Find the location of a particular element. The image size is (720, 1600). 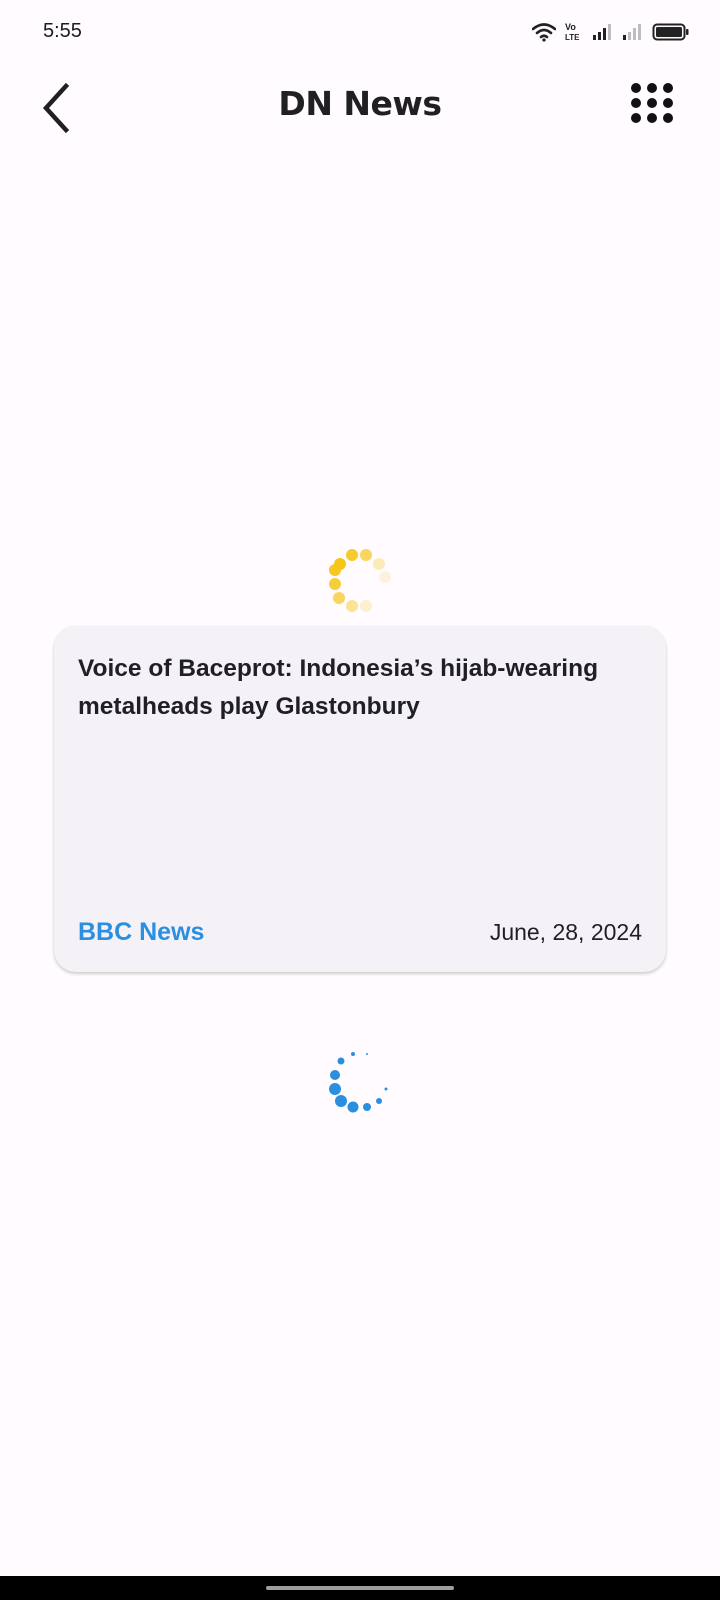

menu-button is located at coordinates (655, 107).